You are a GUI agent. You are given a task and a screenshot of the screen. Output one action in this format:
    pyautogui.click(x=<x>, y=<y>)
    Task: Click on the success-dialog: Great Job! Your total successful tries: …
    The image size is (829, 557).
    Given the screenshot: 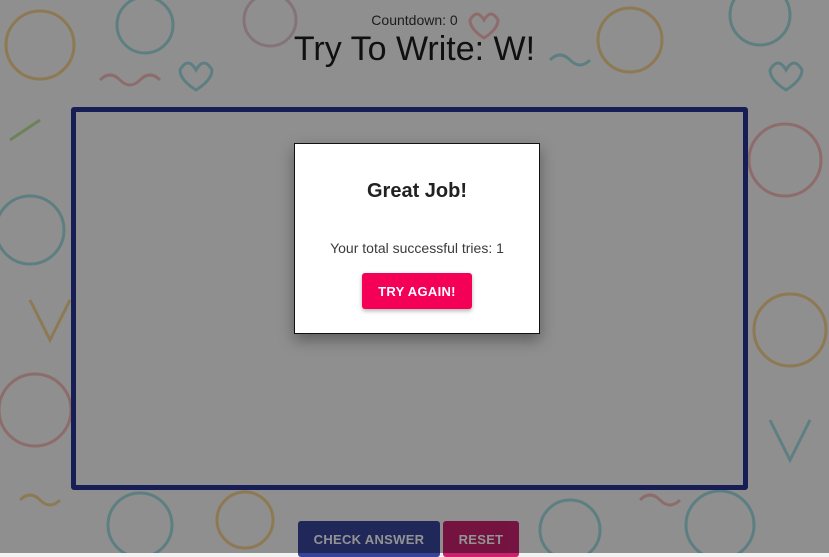 What is the action you would take?
    pyautogui.click(x=417, y=238)
    